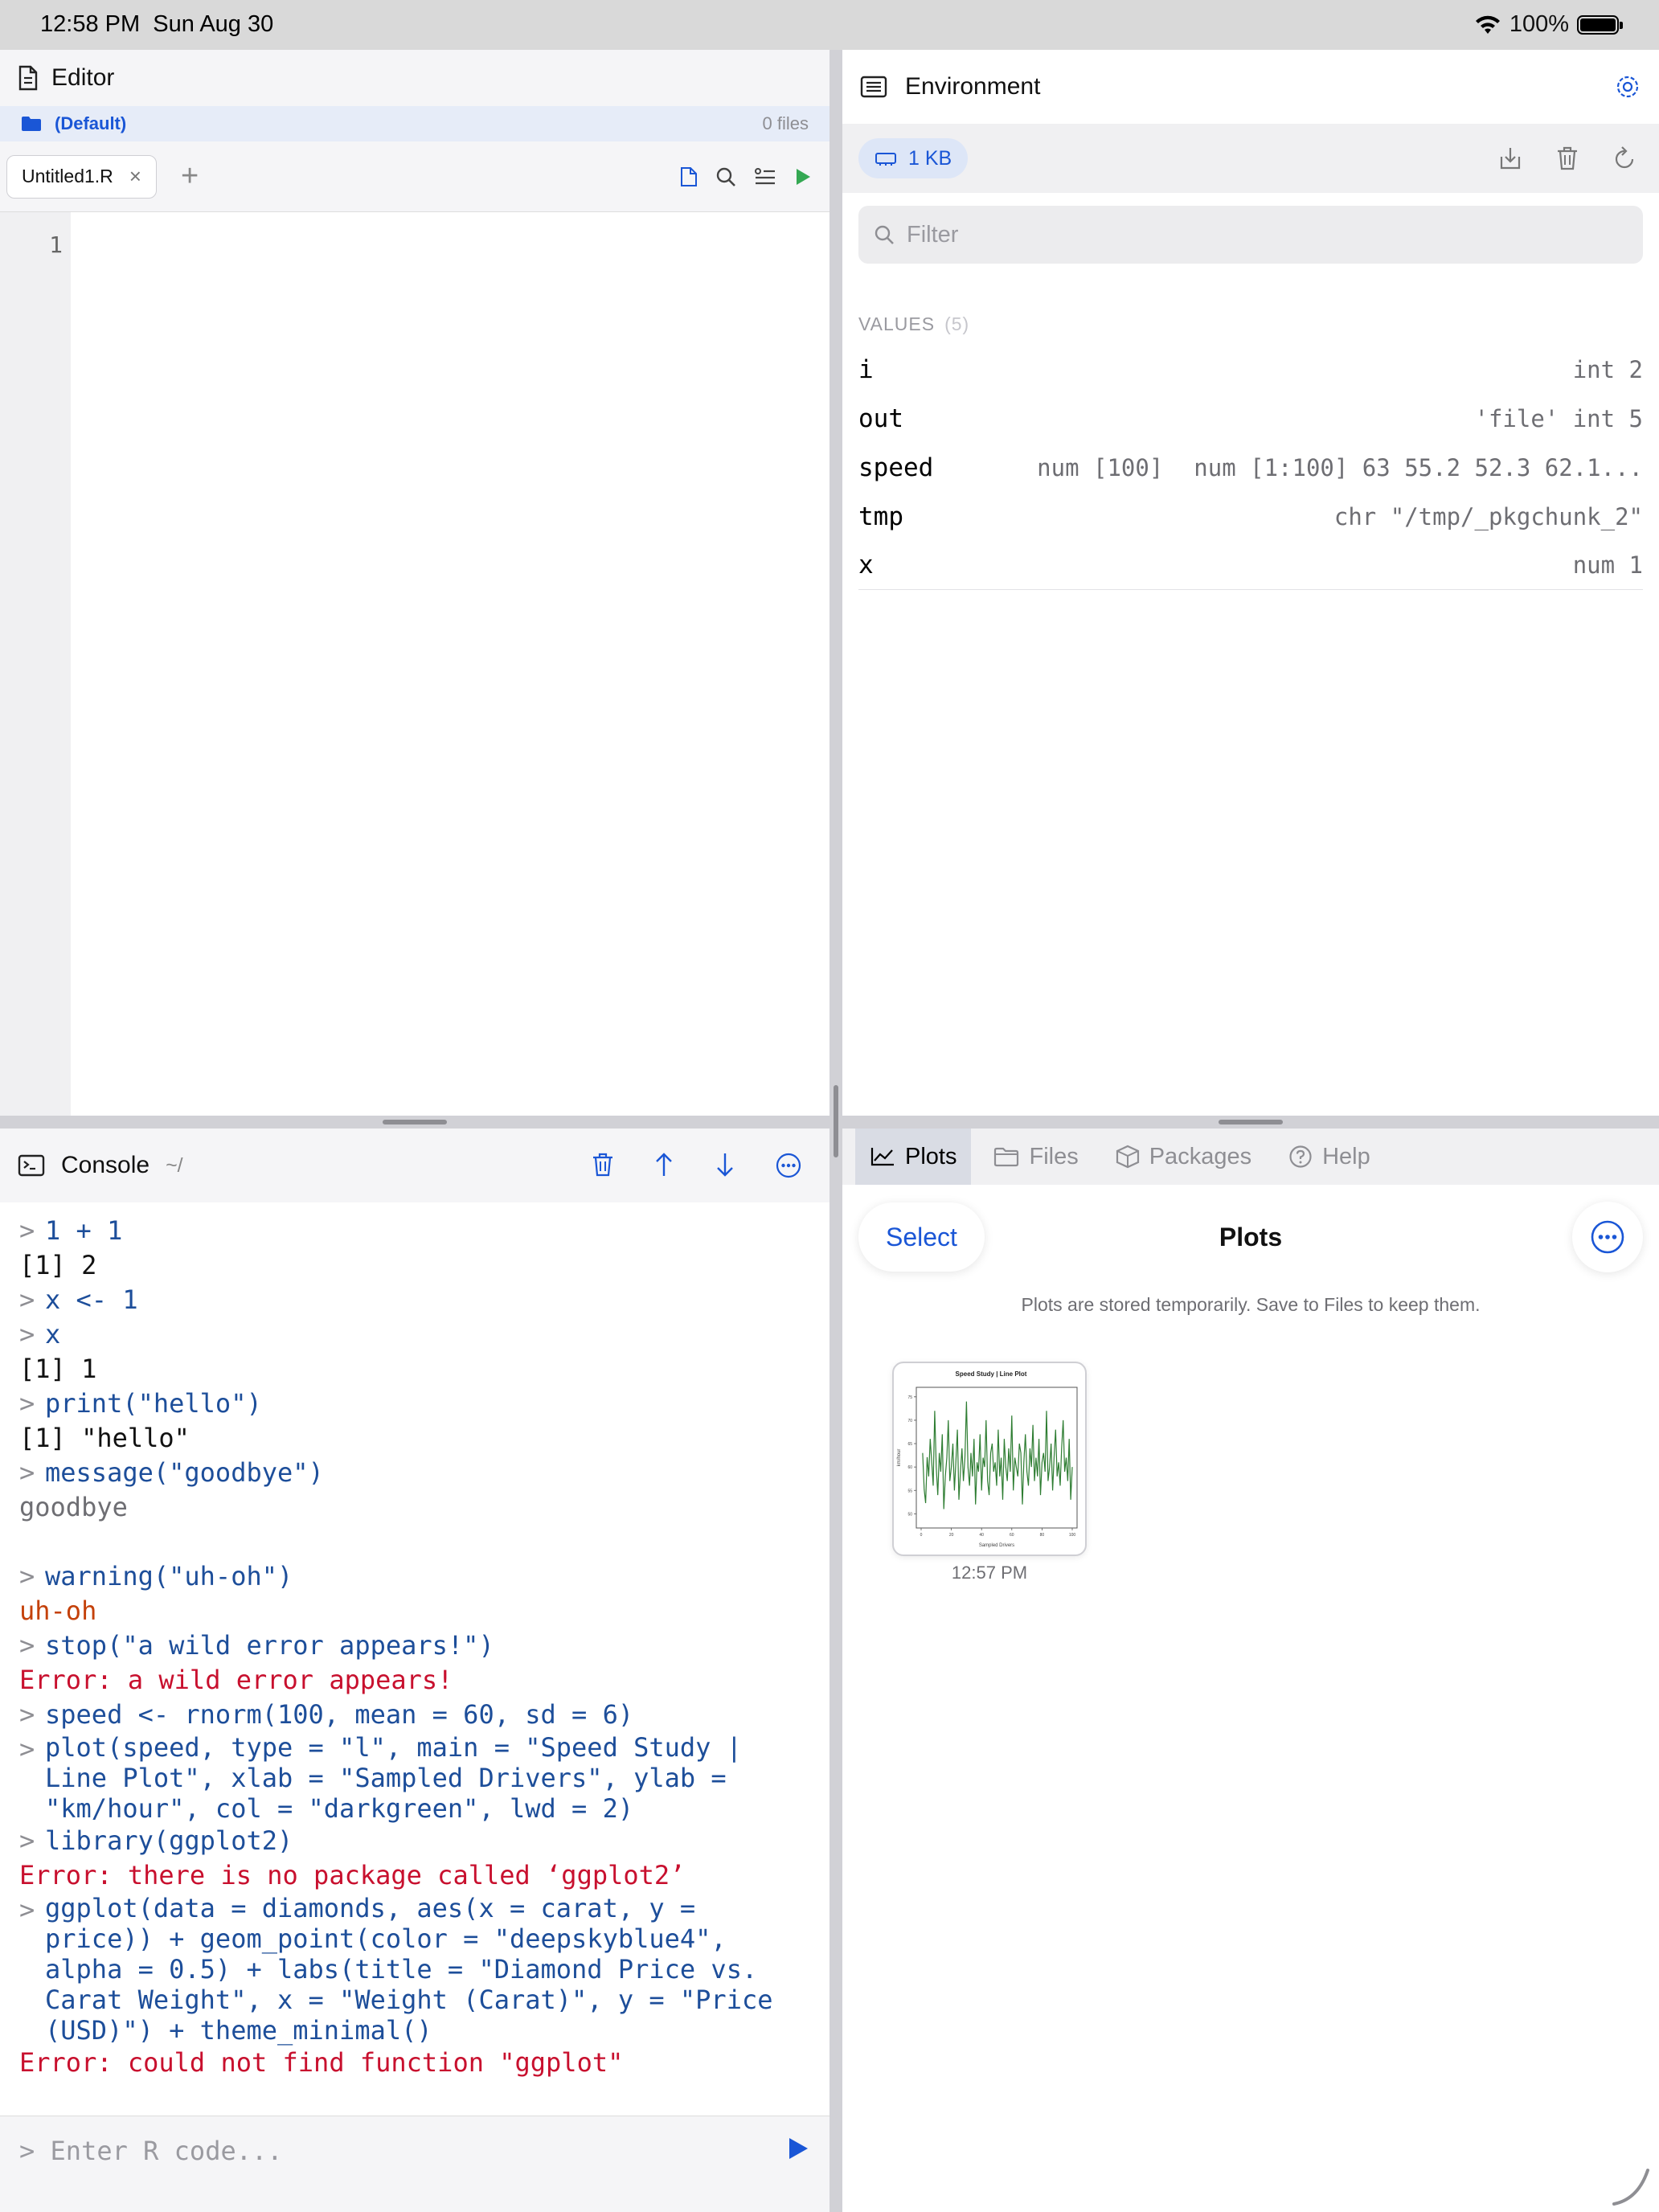  Describe the element at coordinates (1250, 565) in the screenshot. I see `variable-row: x num 1` at that location.